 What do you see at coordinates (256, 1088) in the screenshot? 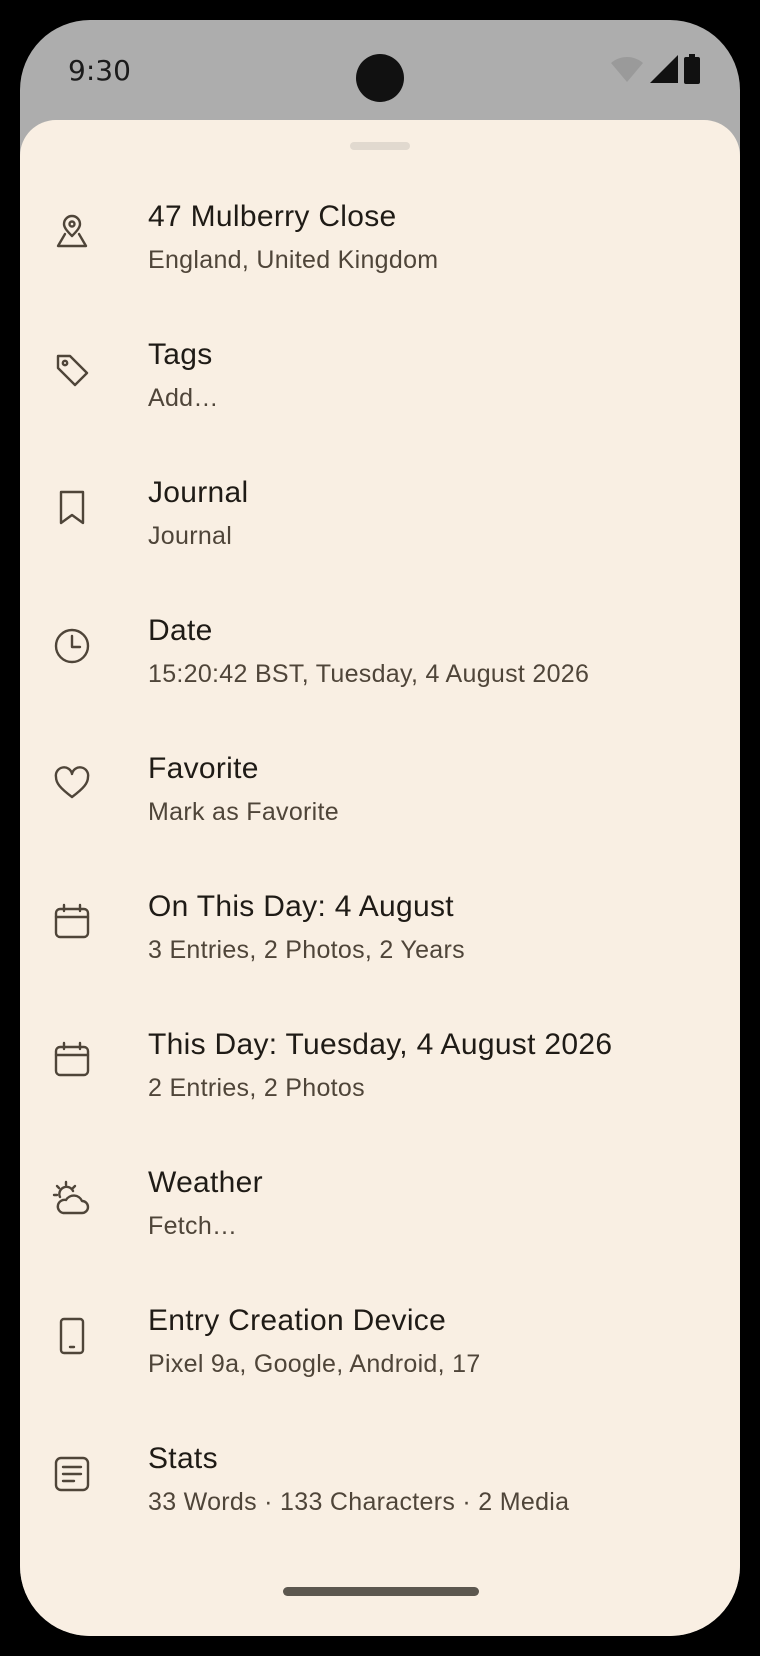
I see `detail-subtitle: 2 Entries, 2 Photos` at bounding box center [256, 1088].